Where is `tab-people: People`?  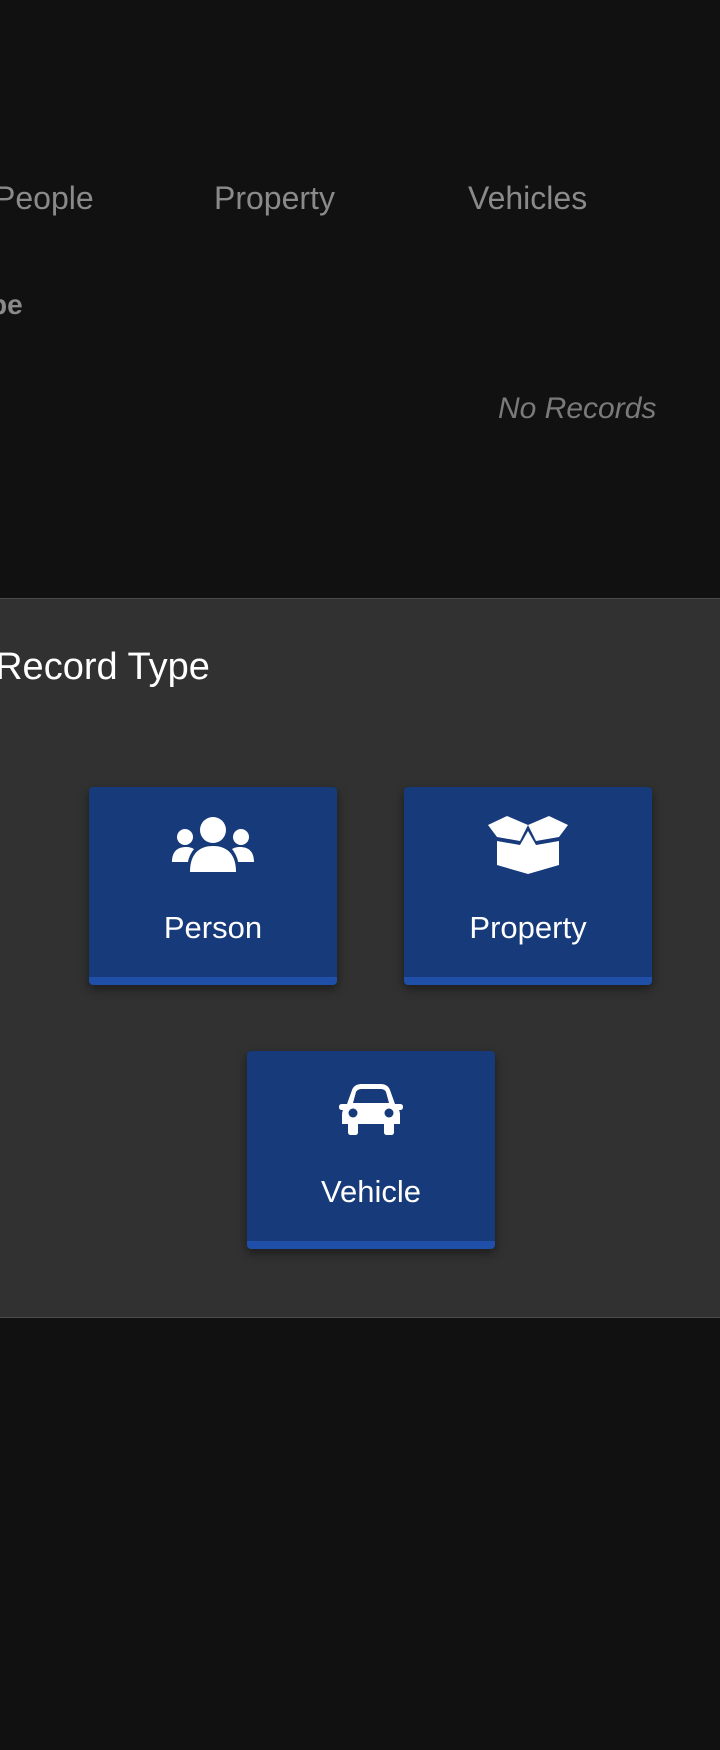 tab-people: People is located at coordinates (47, 198).